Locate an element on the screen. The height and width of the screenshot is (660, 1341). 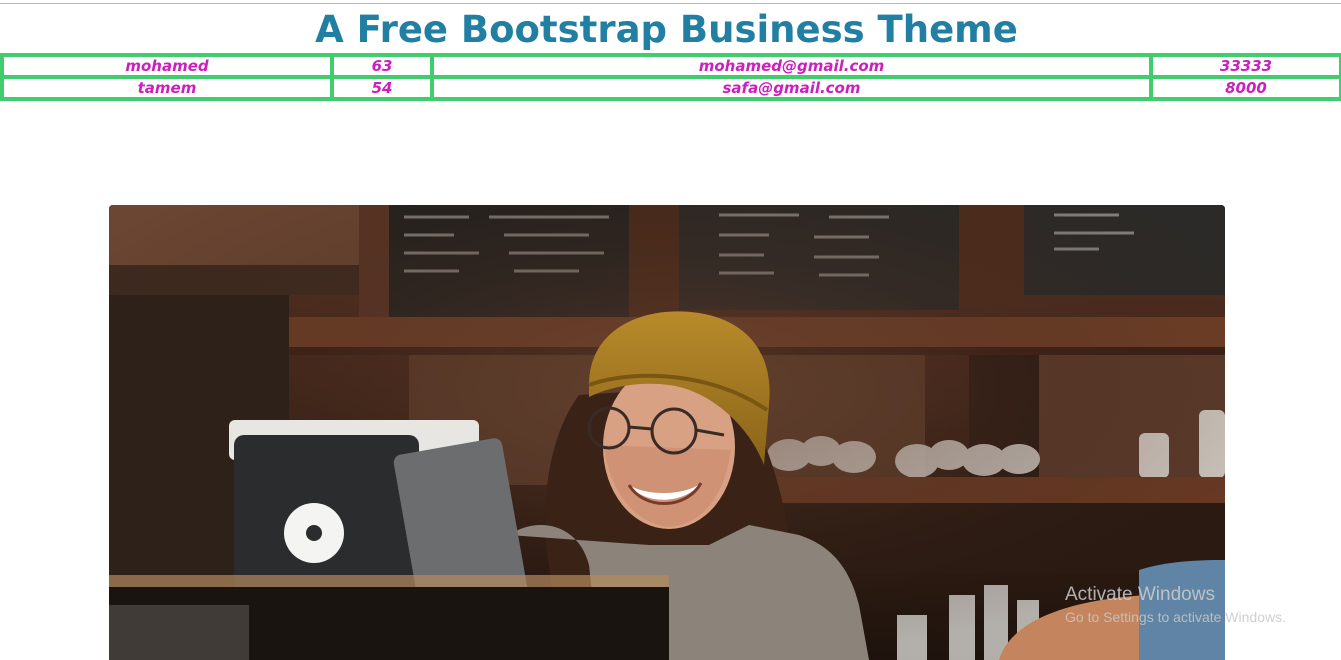
cell-email: mohamed@gmail.com is located at coordinates (791, 66).